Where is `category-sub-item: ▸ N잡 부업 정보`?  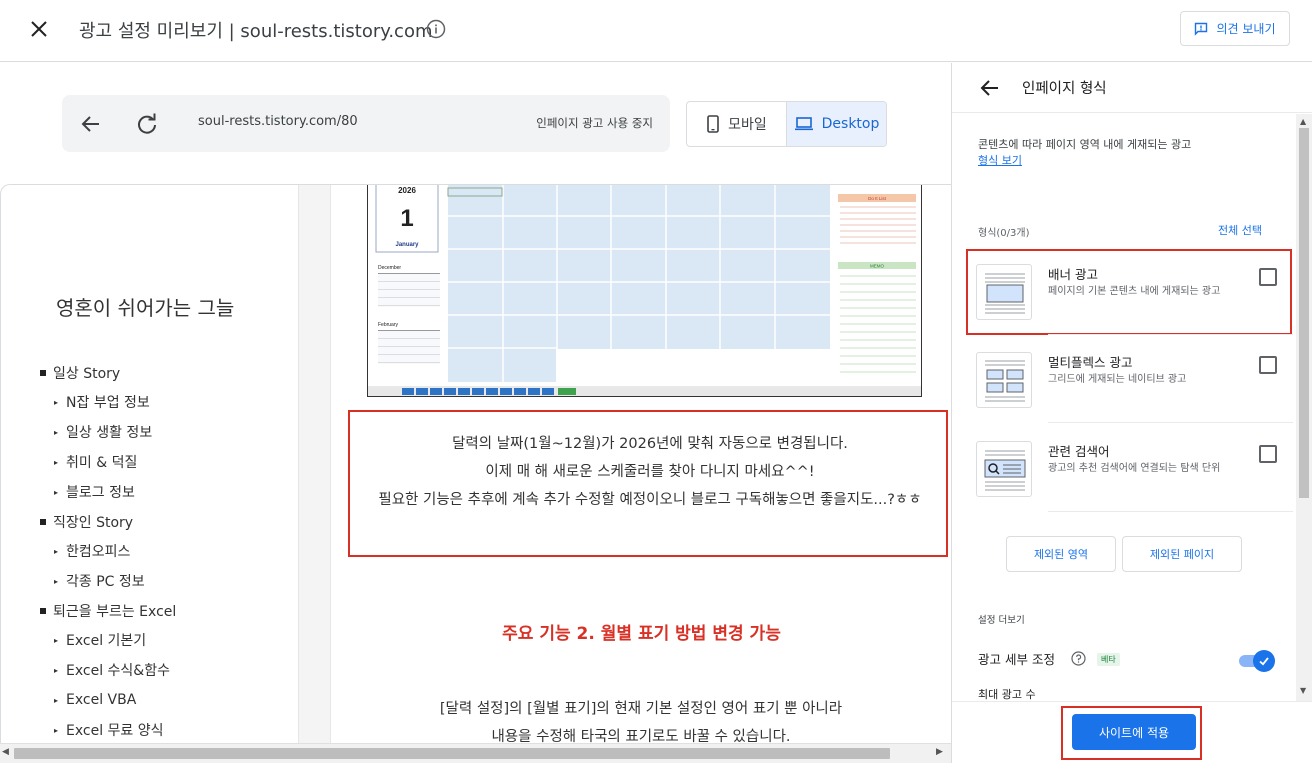
category-sub-item: ▸ N잡 부업 정보 is located at coordinates (108, 402).